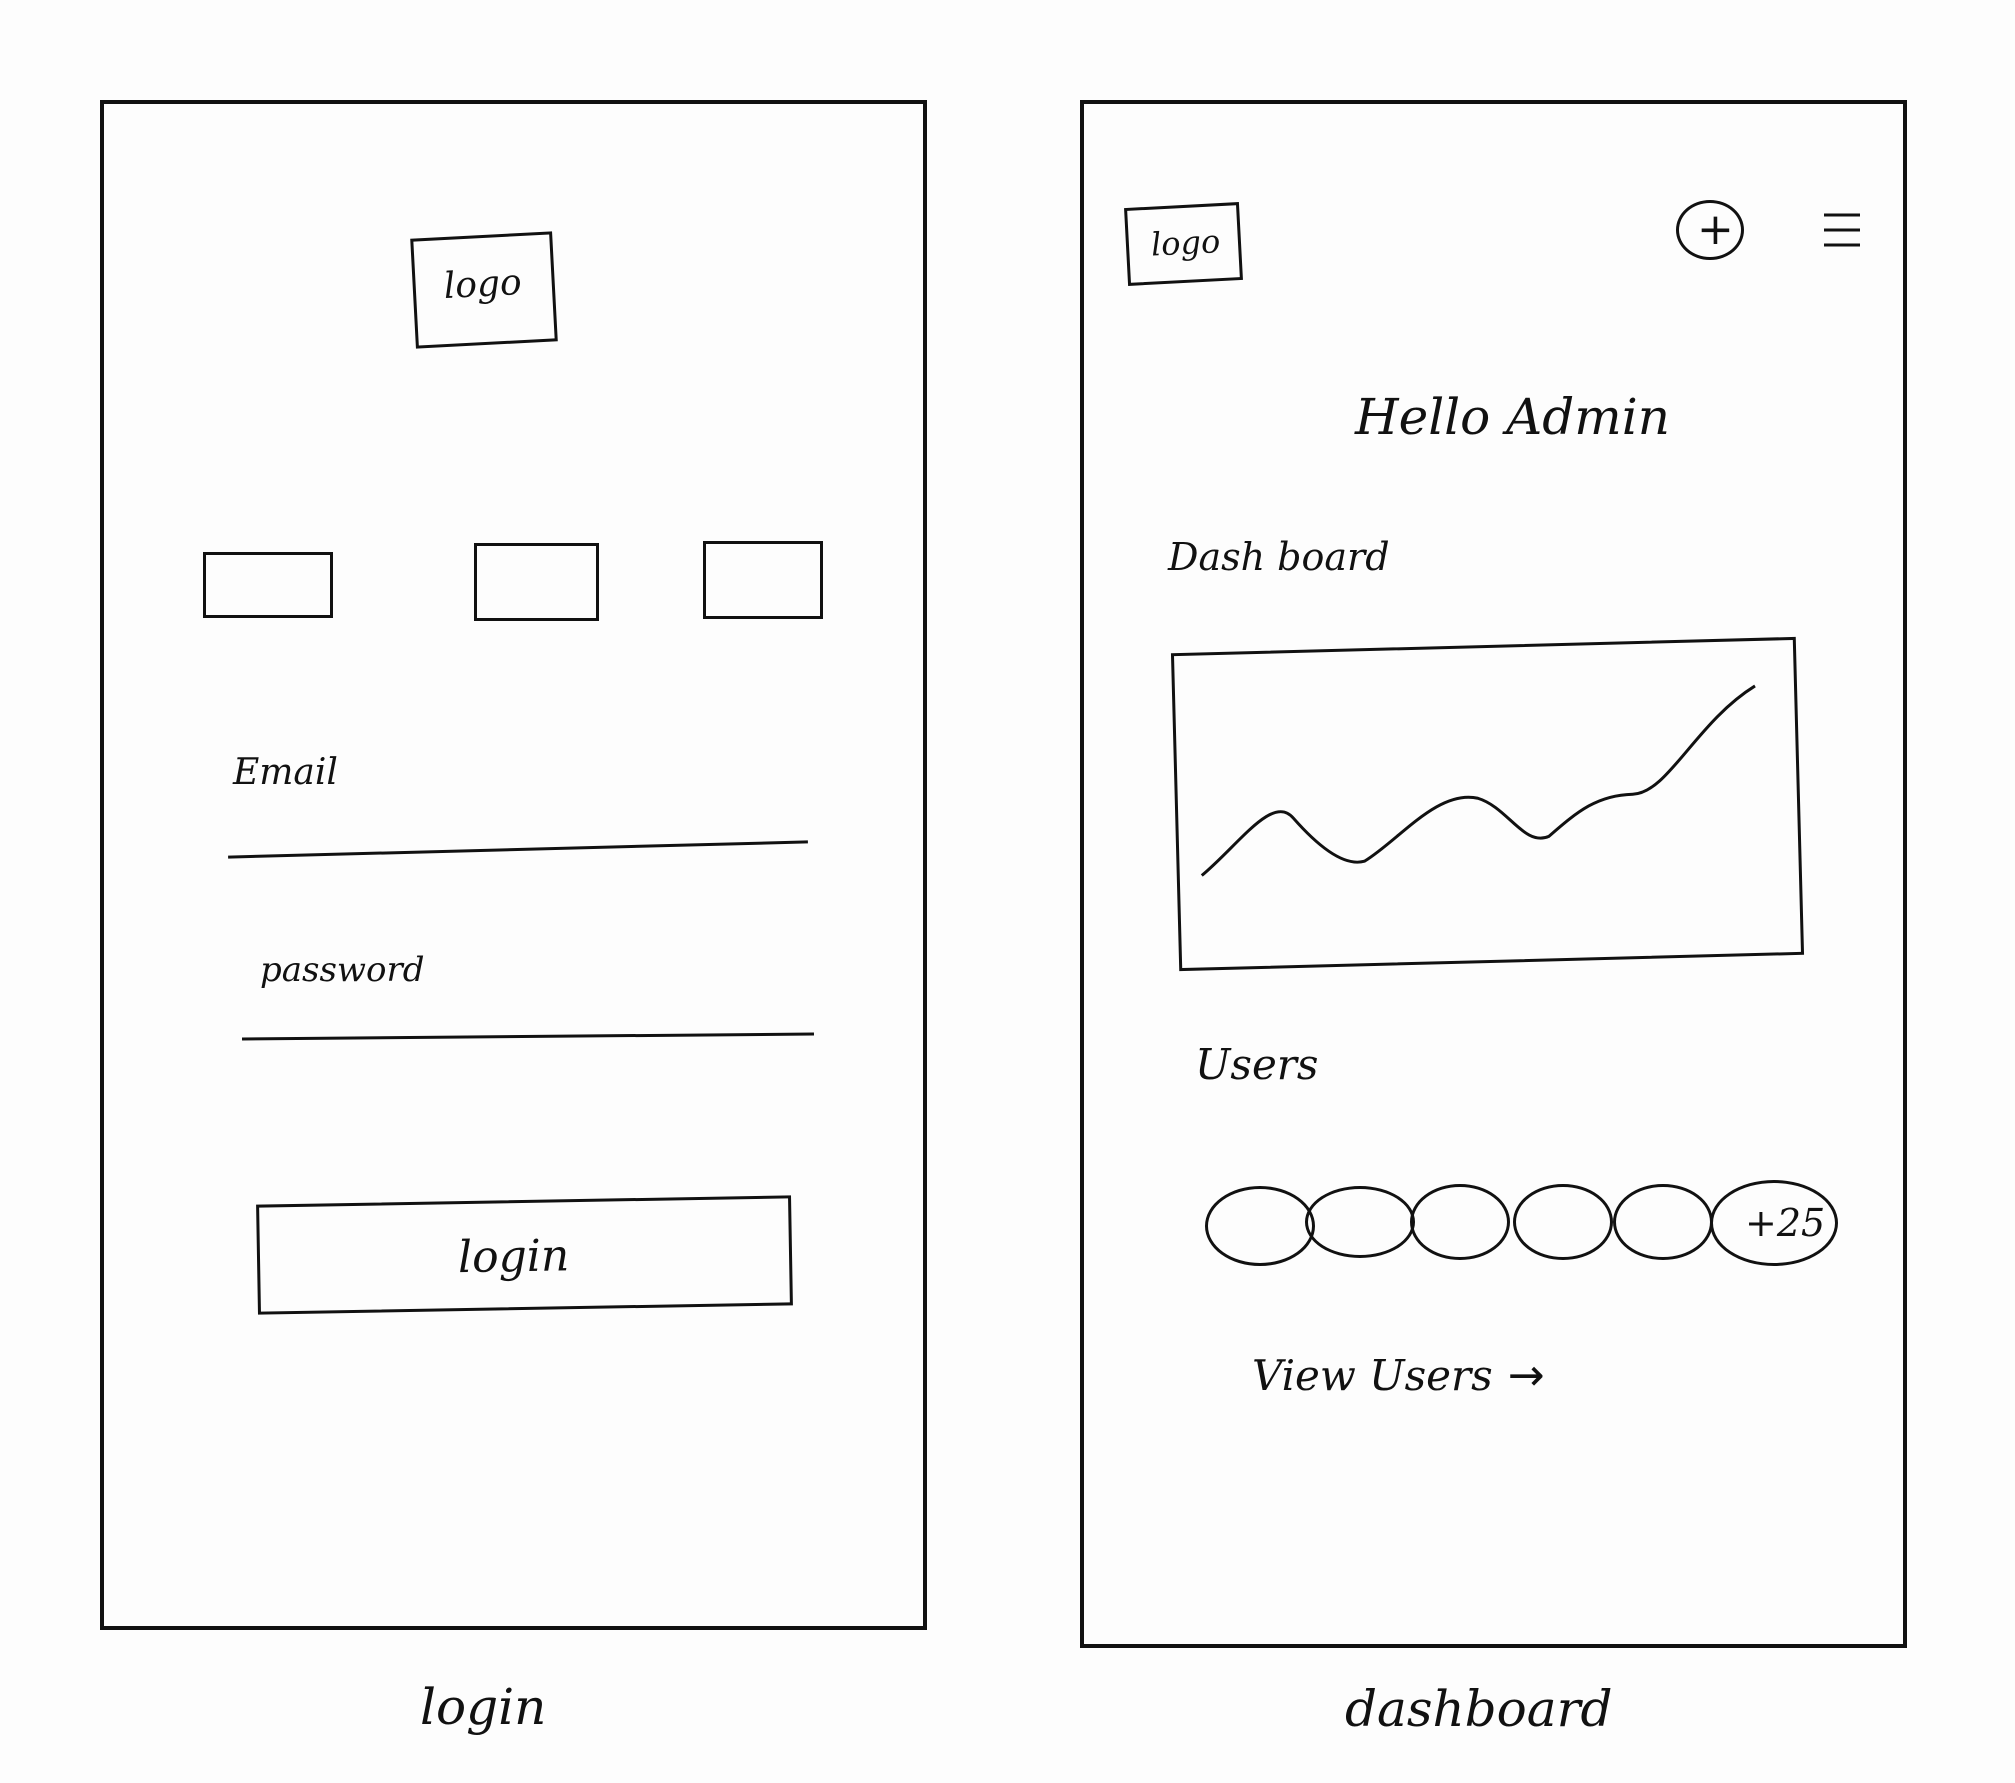  I want to click on dashboard-section-title: Dash board, so click(1279, 557).